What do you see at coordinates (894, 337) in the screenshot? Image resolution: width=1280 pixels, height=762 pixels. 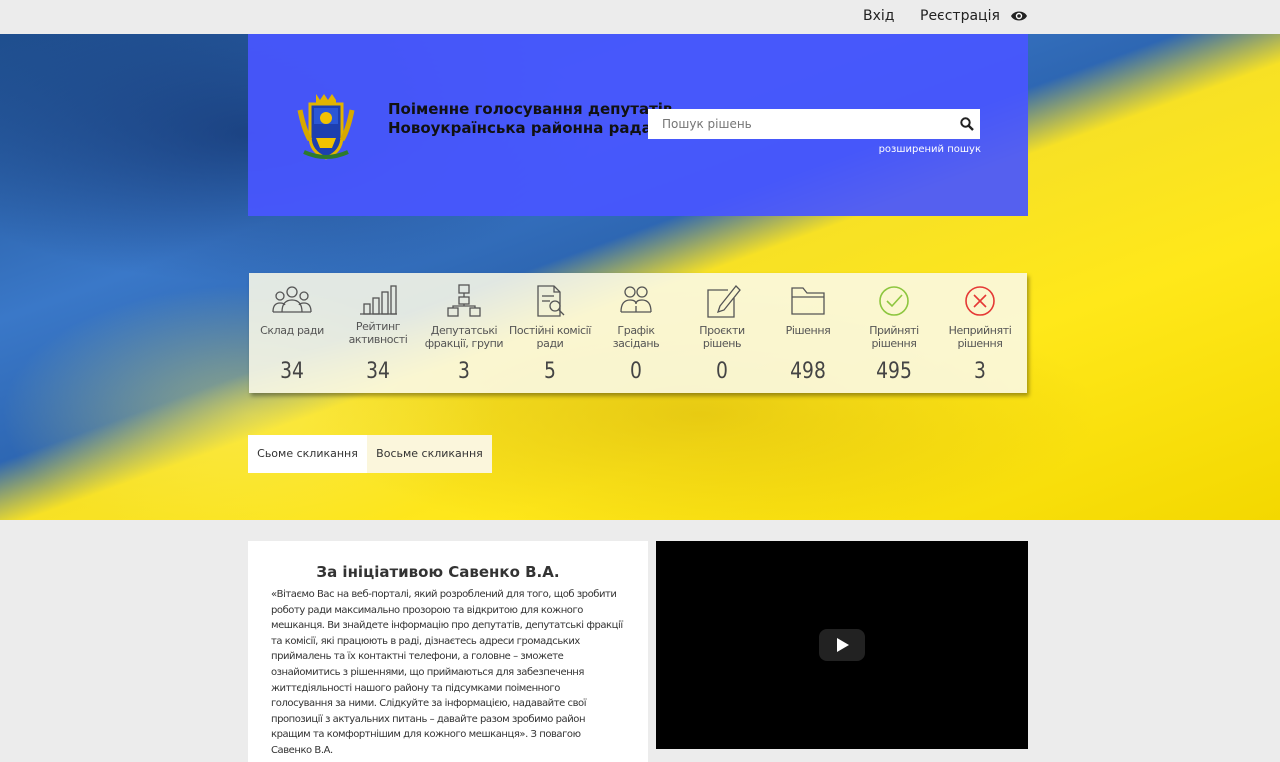 I see `stat-label: Прийняті рішення` at bounding box center [894, 337].